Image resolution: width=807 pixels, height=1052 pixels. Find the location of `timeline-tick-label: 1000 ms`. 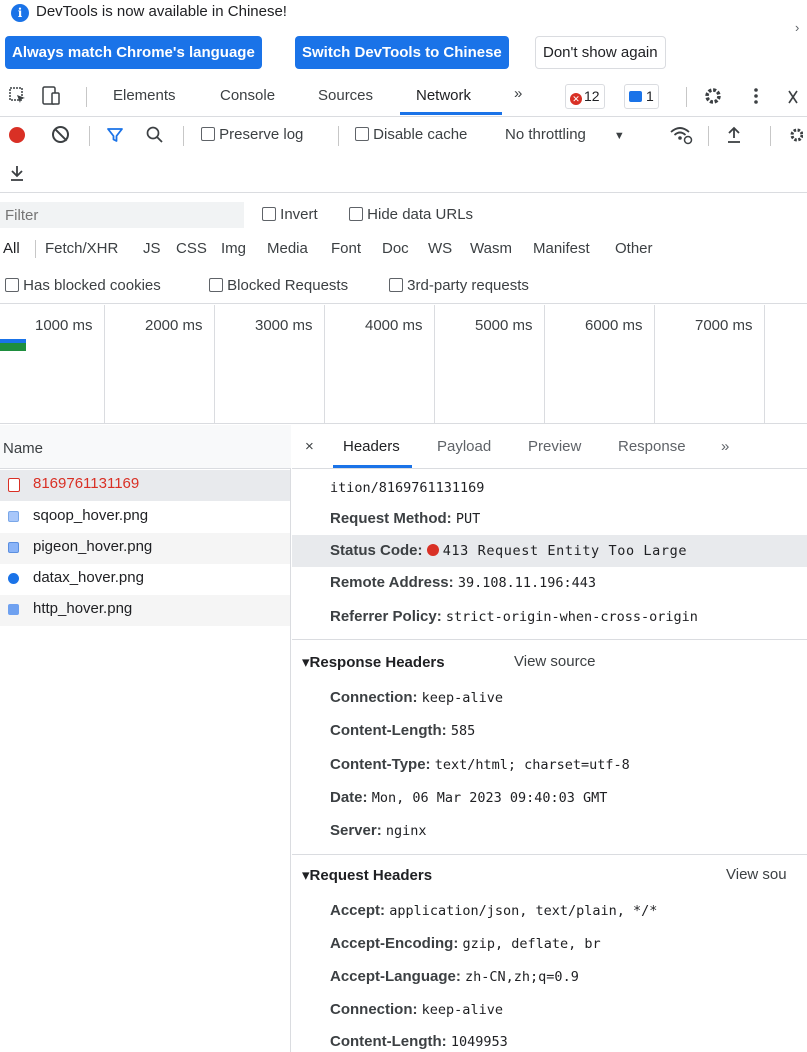

timeline-tick-label: 1000 ms is located at coordinates (64, 325).